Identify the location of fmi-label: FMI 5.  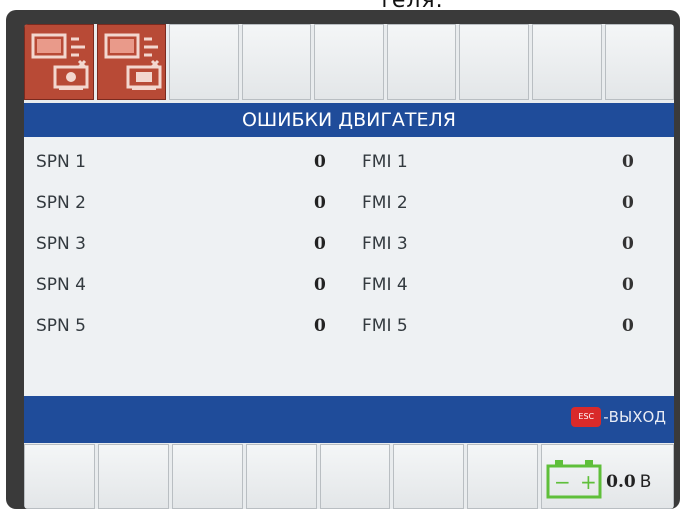
(385, 326).